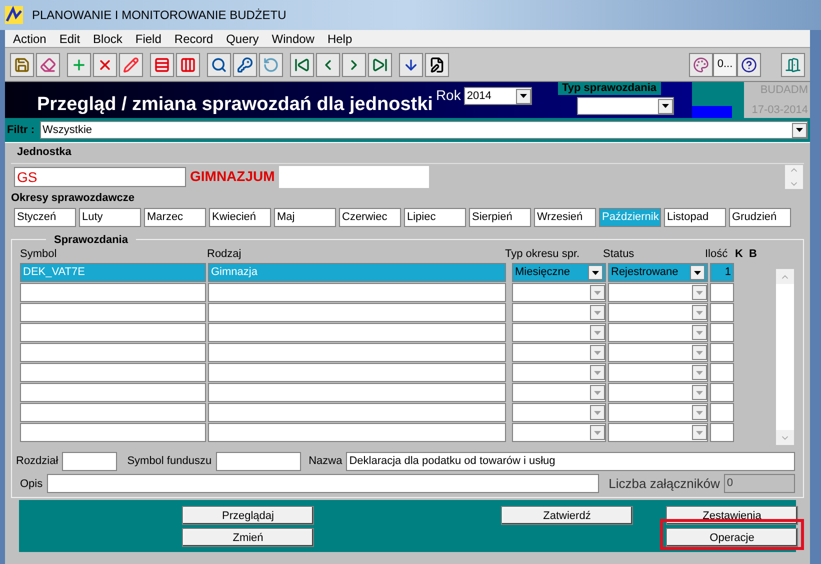  What do you see at coordinates (370, 217) in the screenshot?
I see `period-tab: Czerwiec` at bounding box center [370, 217].